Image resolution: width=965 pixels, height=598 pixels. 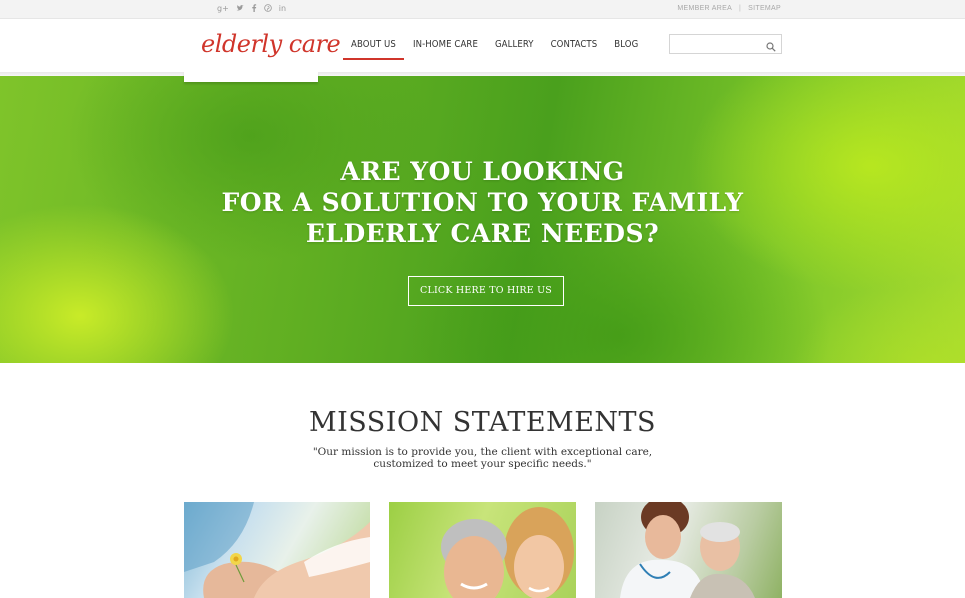 I want to click on search-input, so click(x=715, y=45).